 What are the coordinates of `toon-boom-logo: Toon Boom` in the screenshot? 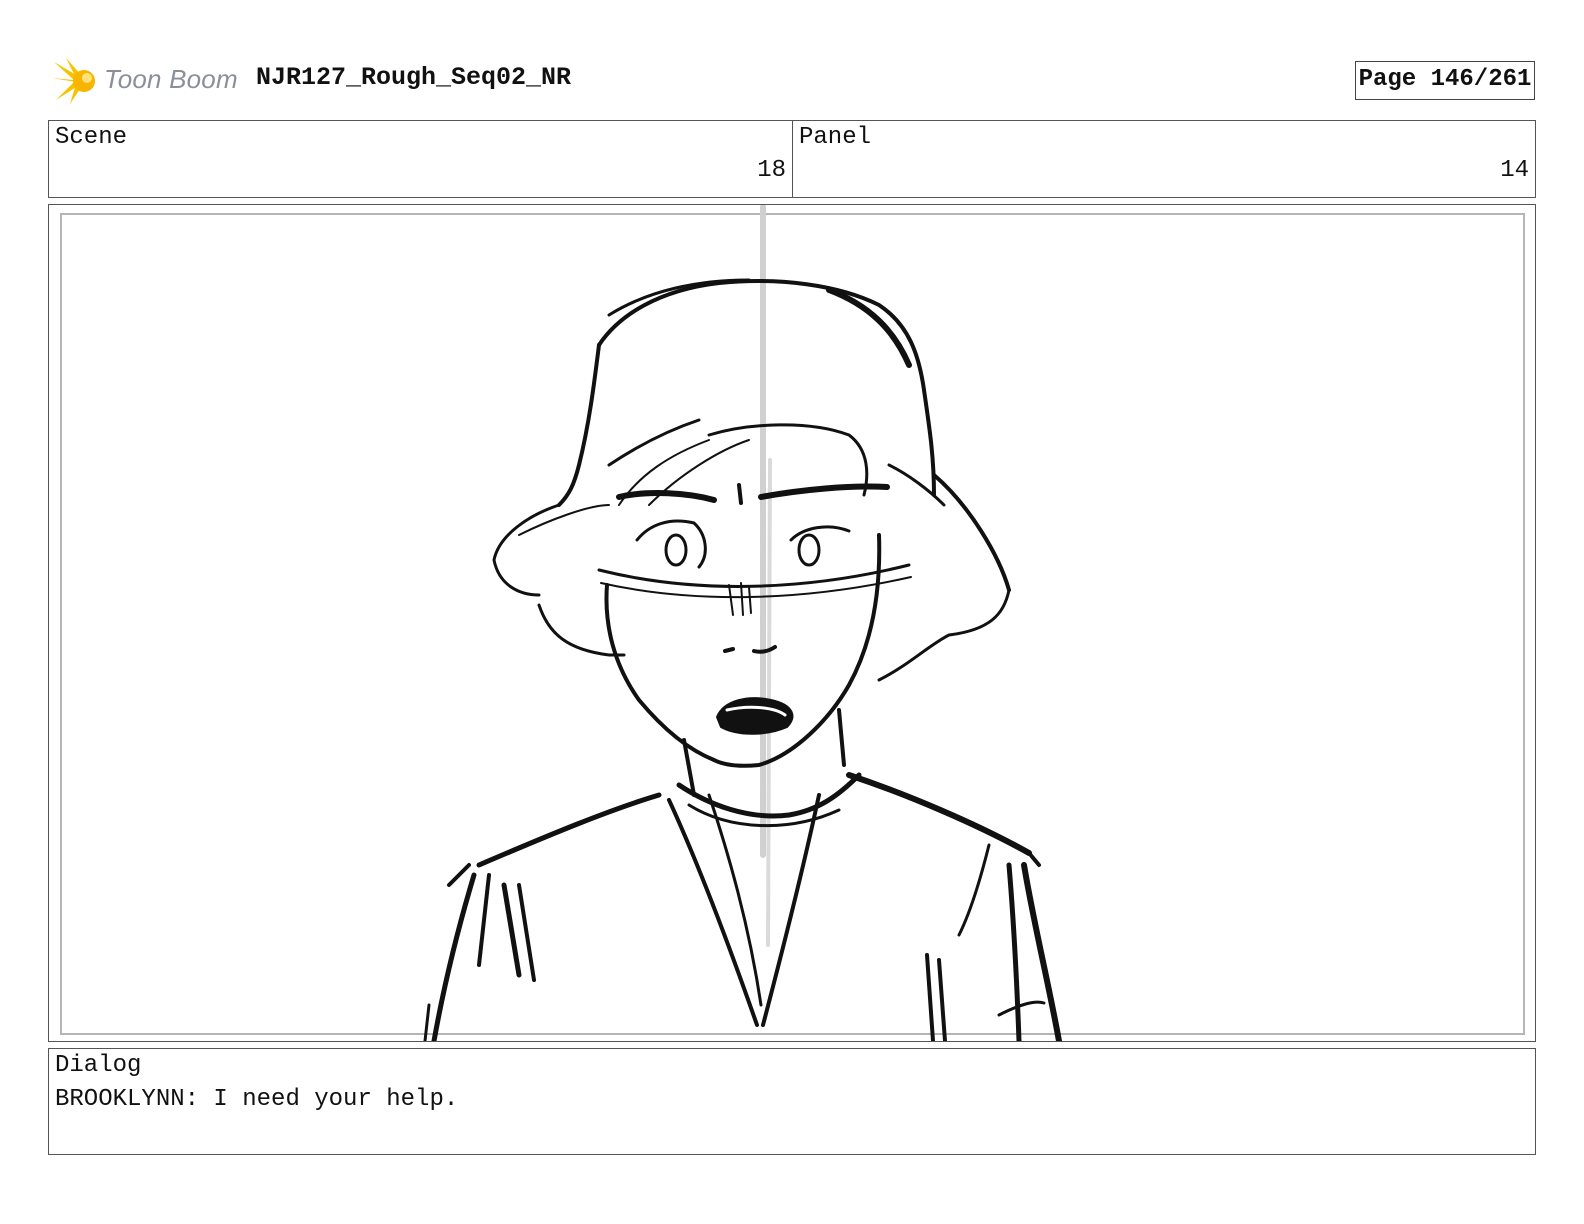 It's located at (147, 81).